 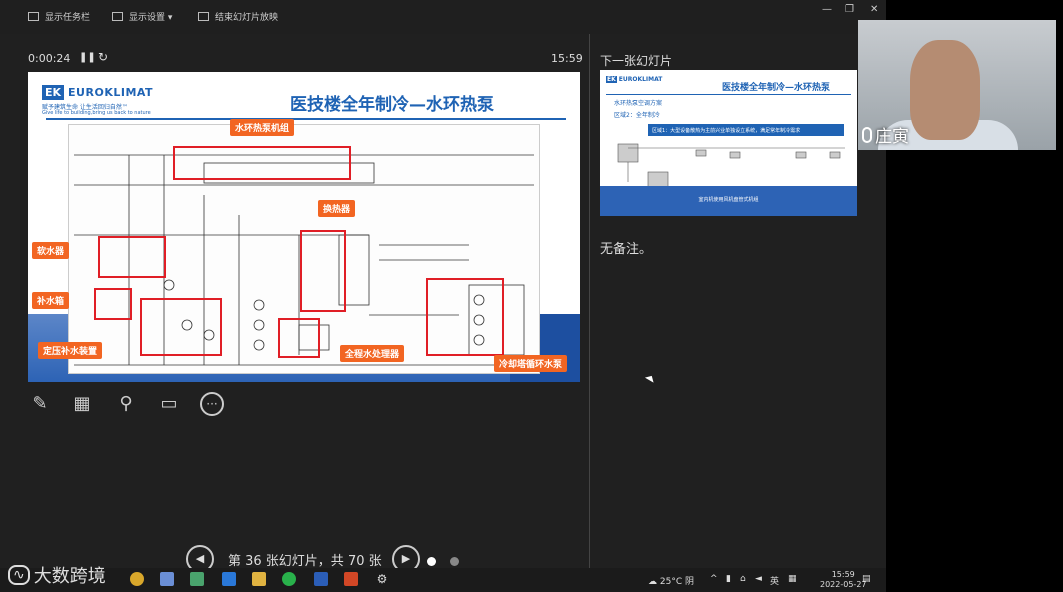 I want to click on notification-icon: ▤, so click(x=866, y=579).